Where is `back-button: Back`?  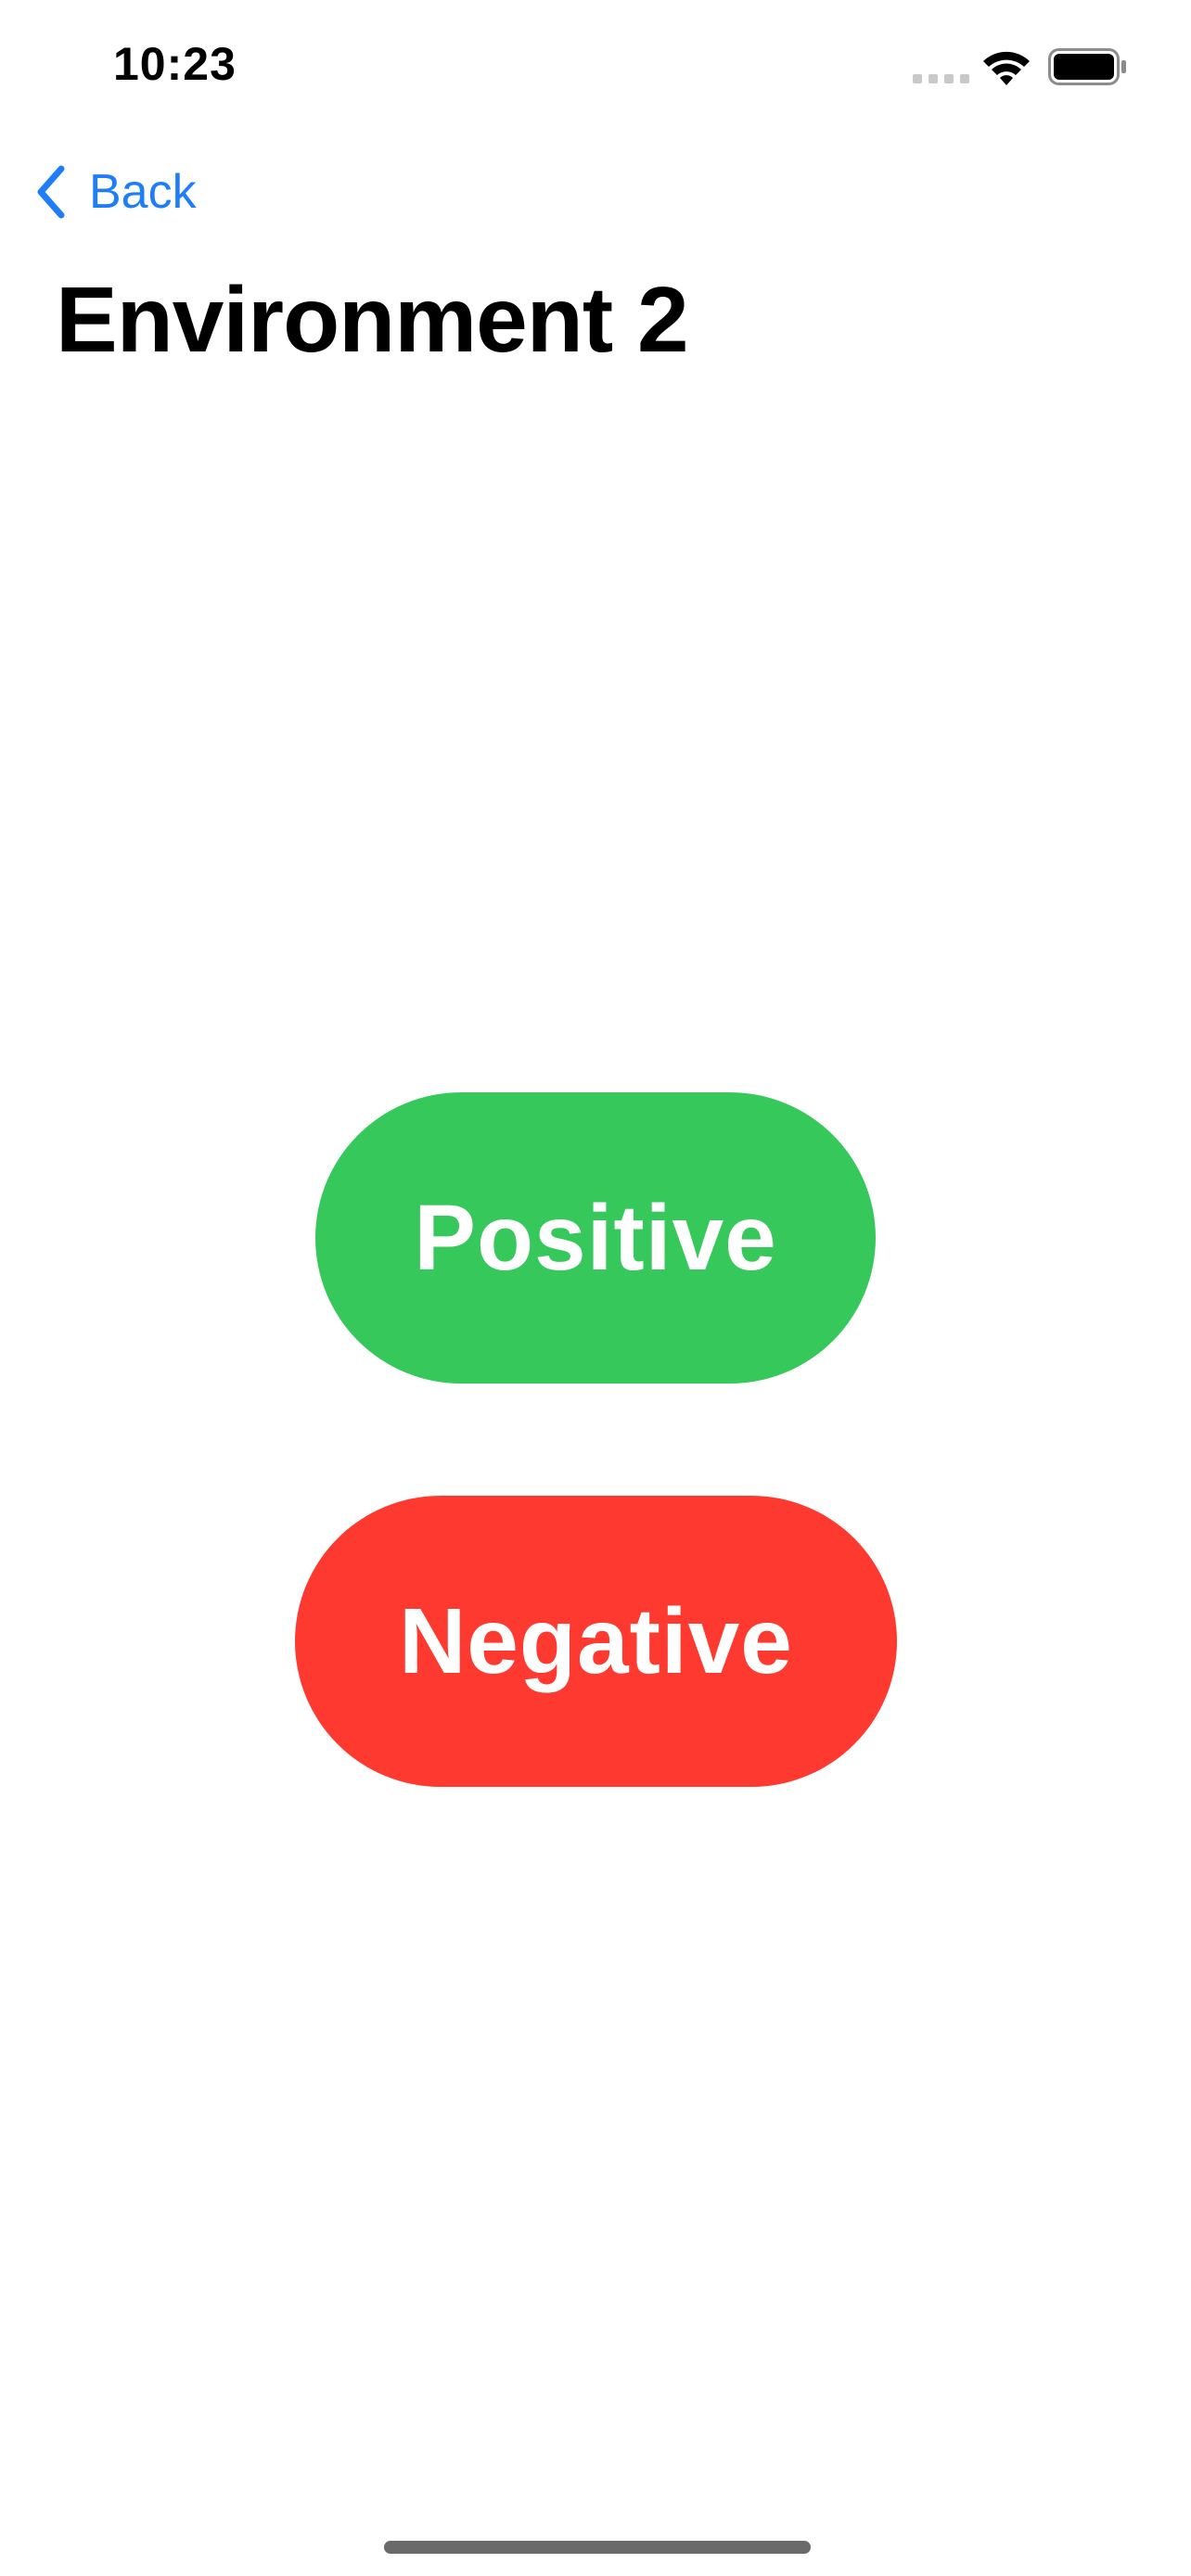
back-button: Back is located at coordinates (115, 191).